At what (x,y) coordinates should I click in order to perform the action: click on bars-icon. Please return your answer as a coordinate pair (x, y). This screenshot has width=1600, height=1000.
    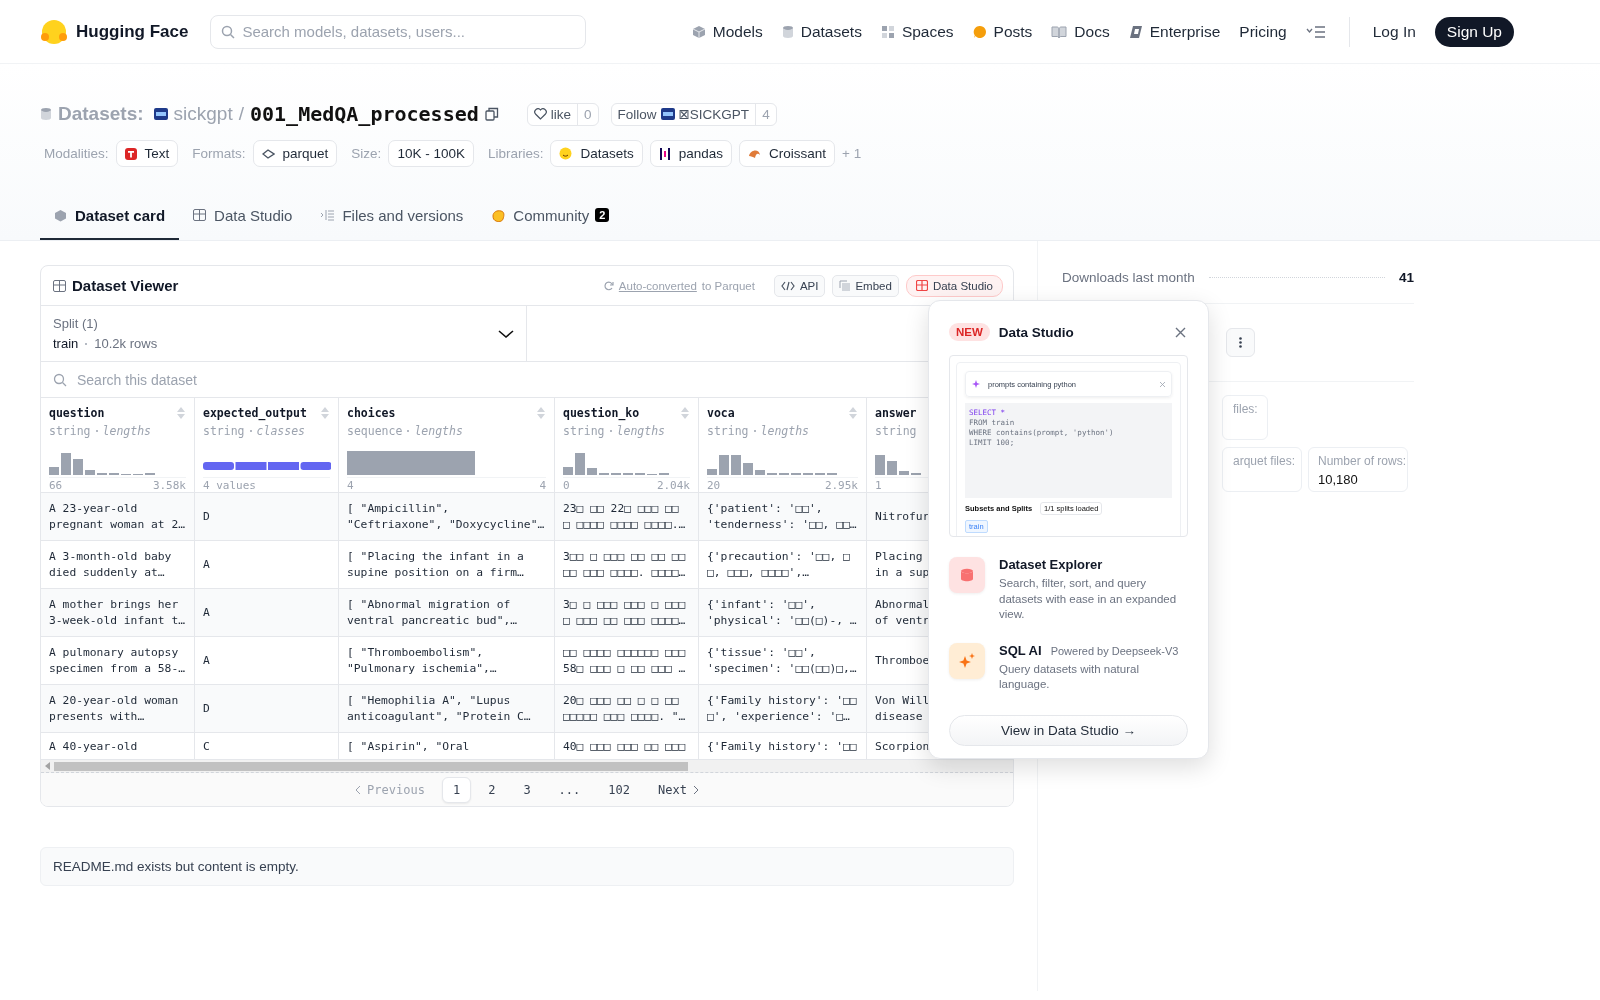
    Looking at the image, I should click on (664, 153).